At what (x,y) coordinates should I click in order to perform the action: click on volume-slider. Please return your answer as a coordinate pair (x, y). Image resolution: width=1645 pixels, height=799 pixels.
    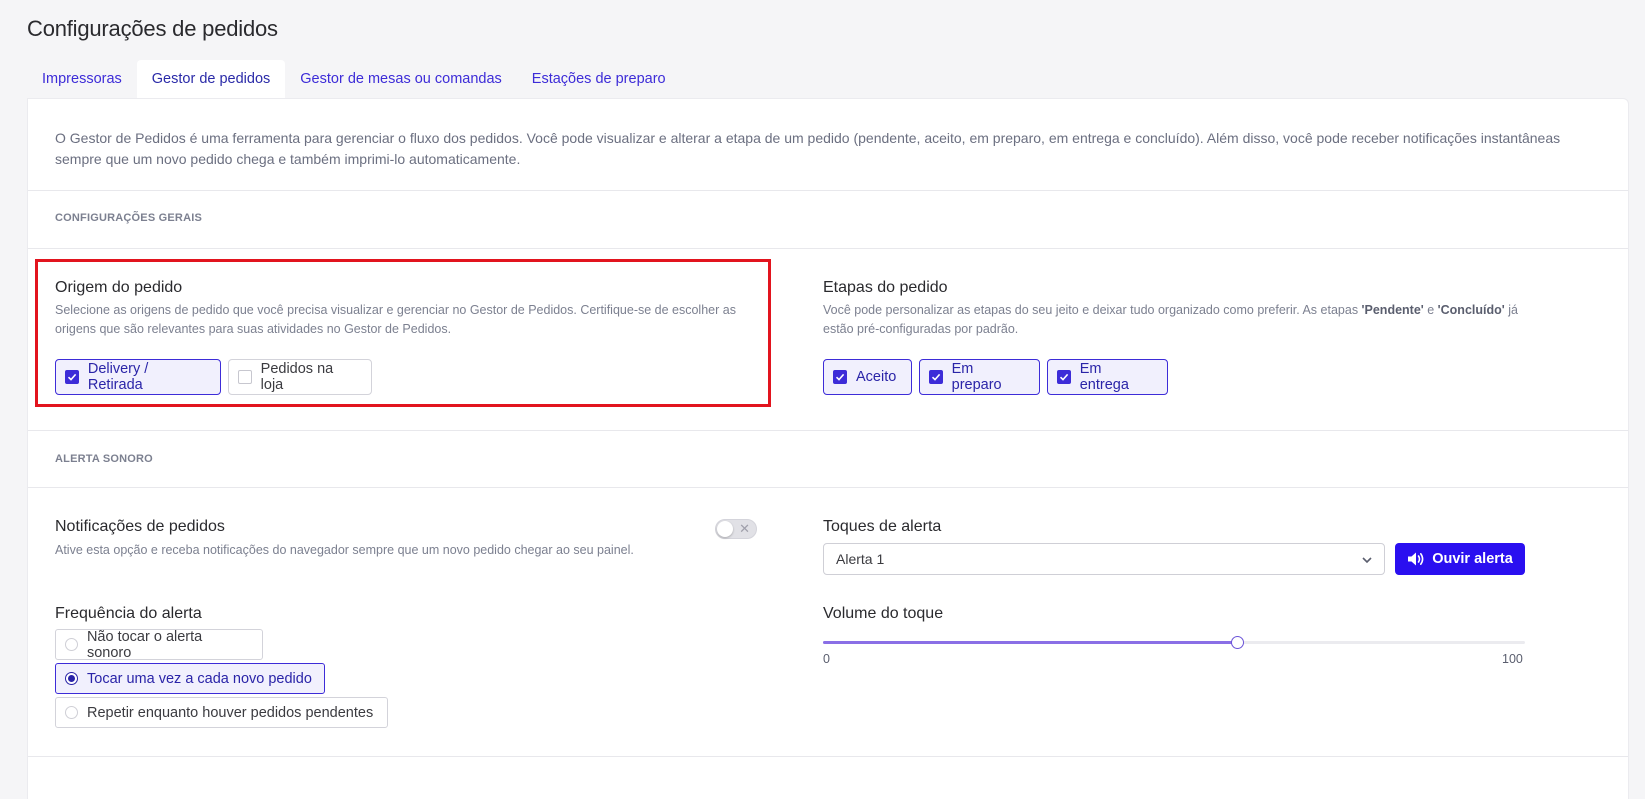
    Looking at the image, I should click on (1174, 642).